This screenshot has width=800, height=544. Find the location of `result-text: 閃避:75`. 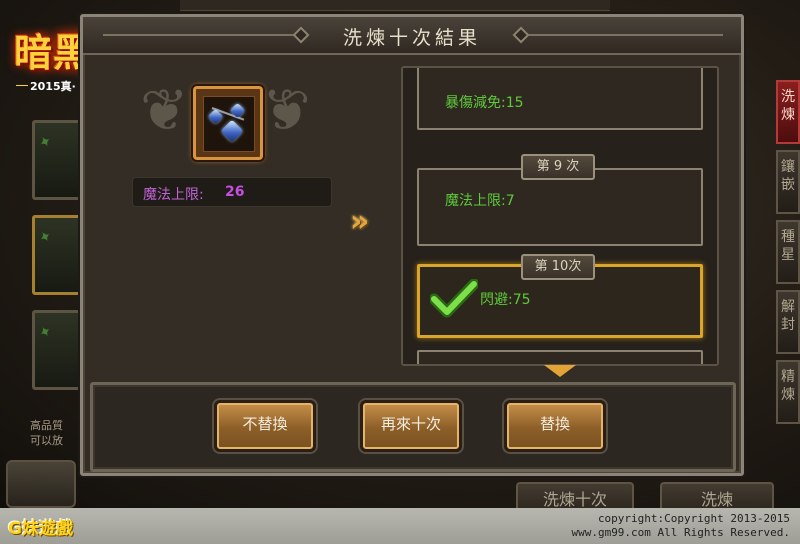

result-text: 閃避:75 is located at coordinates (505, 300).